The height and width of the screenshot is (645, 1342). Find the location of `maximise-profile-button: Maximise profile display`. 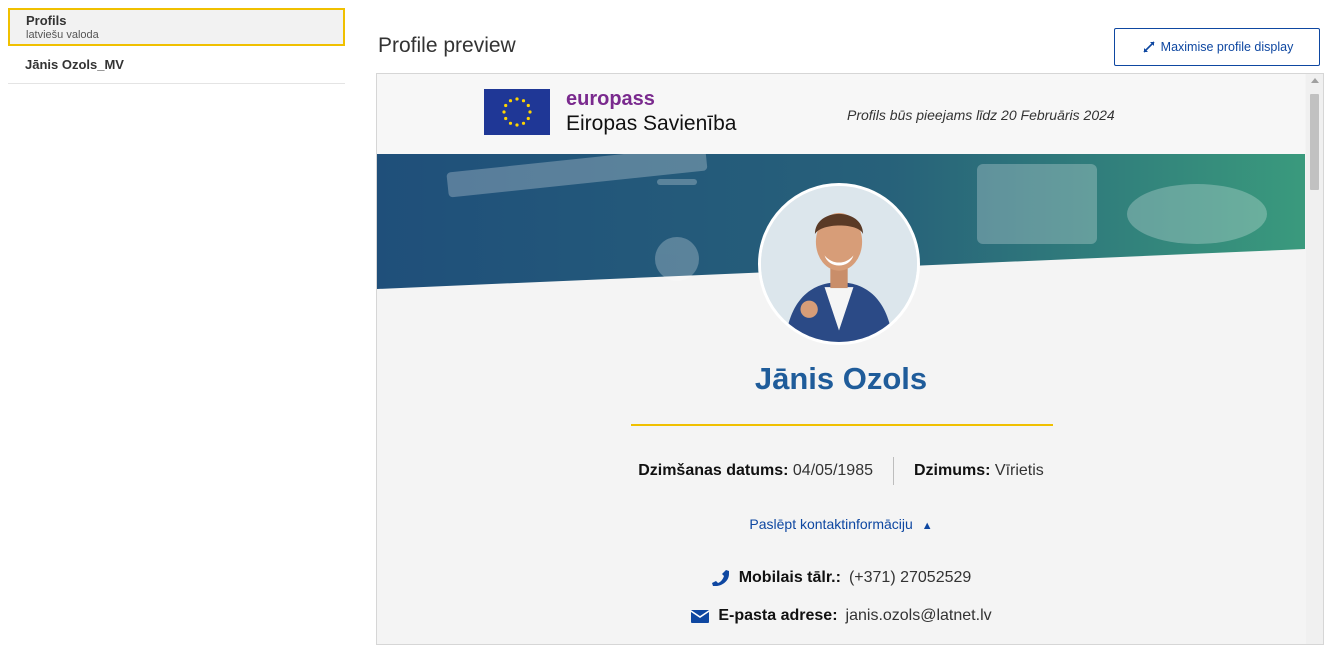

maximise-profile-button: Maximise profile display is located at coordinates (1217, 47).